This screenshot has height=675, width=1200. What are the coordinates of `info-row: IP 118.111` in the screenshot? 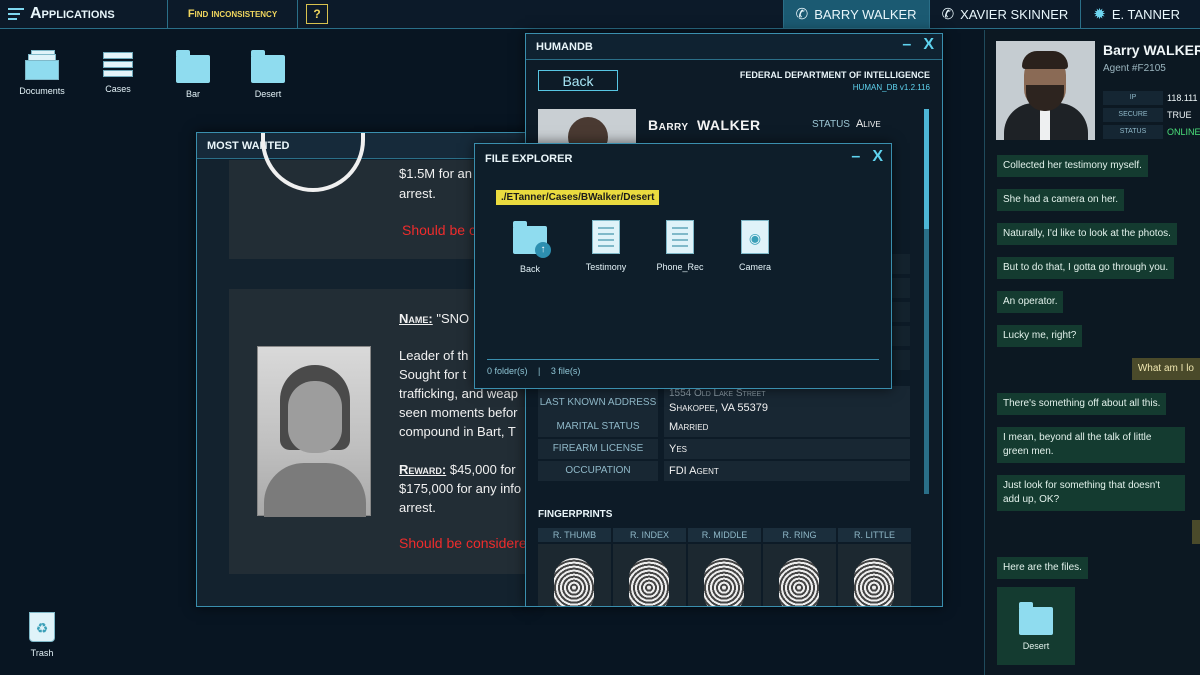 It's located at (1151, 98).